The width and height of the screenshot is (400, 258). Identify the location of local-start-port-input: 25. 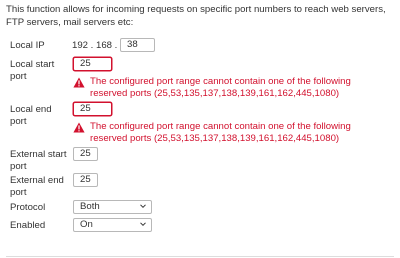
(92, 64).